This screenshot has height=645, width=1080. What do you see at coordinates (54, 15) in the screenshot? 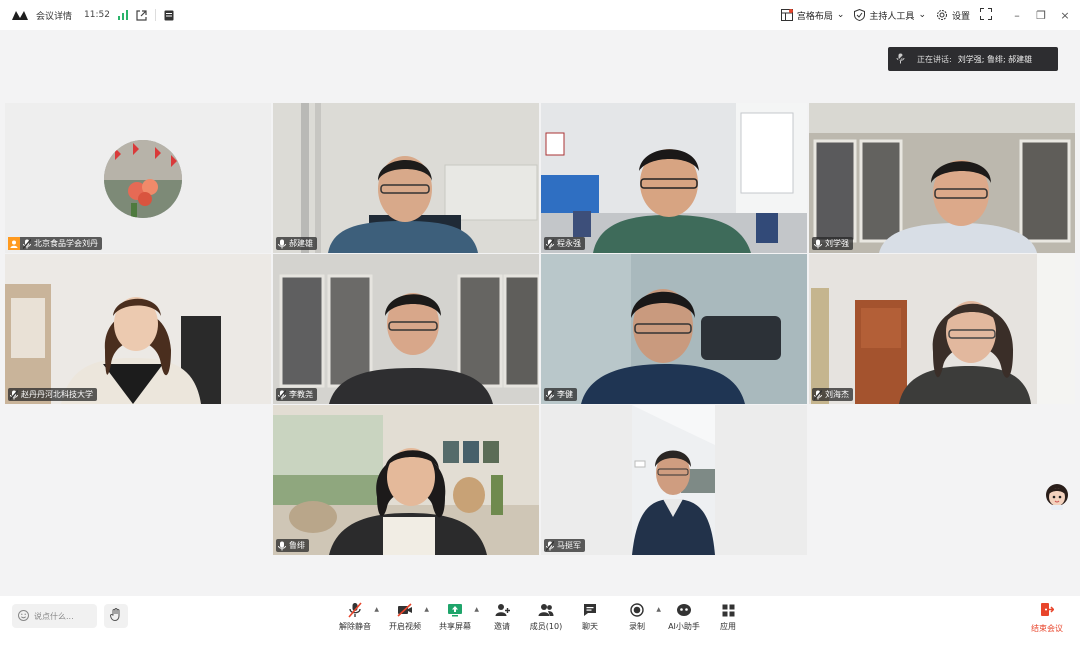
I see `meeting-details-link: 会议详情` at bounding box center [54, 15].